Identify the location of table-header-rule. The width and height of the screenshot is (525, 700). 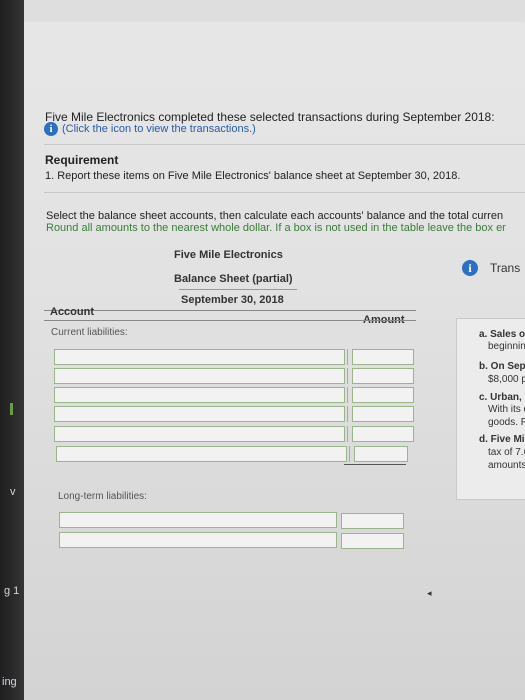
(230, 320).